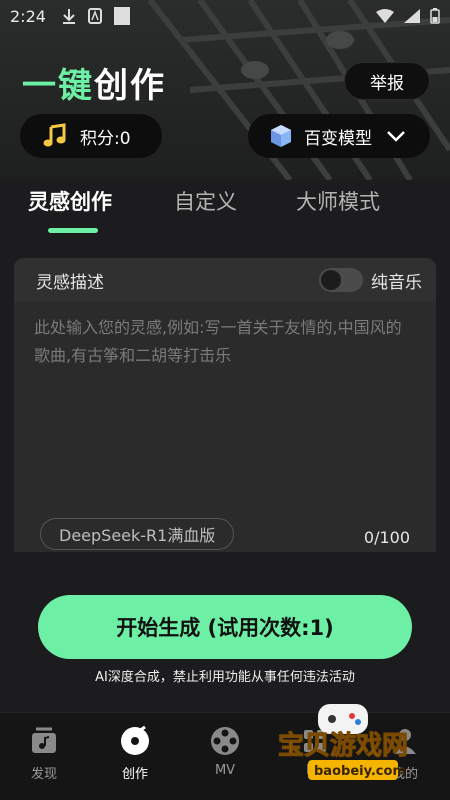 The width and height of the screenshot is (450, 800). Describe the element at coordinates (331, 280) in the screenshot. I see `toggle-knob` at that location.